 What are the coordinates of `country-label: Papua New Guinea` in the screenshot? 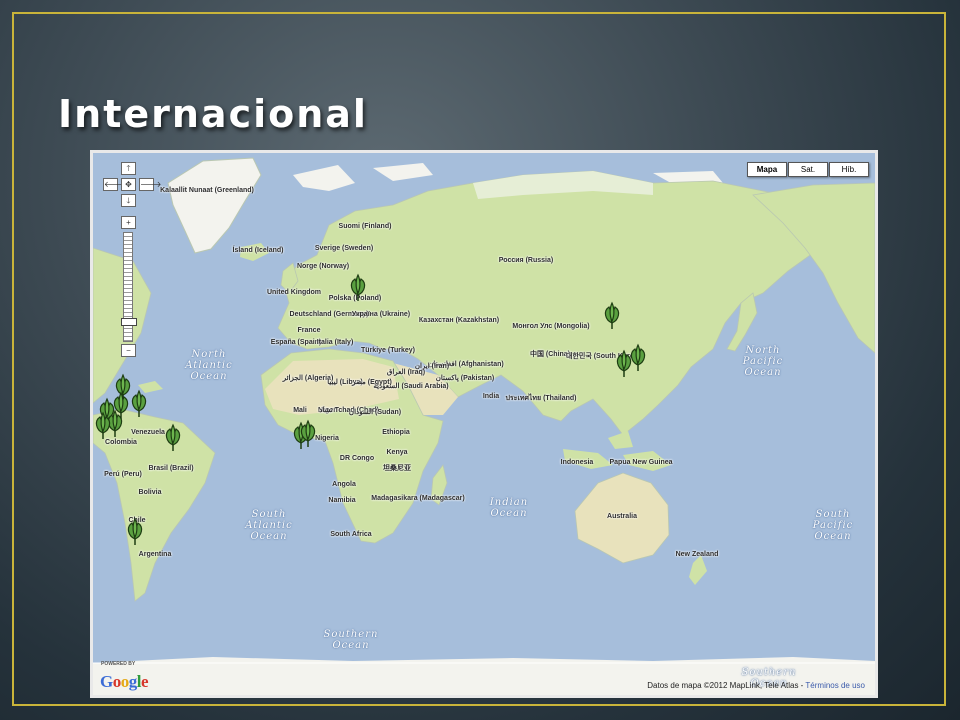 It's located at (641, 462).